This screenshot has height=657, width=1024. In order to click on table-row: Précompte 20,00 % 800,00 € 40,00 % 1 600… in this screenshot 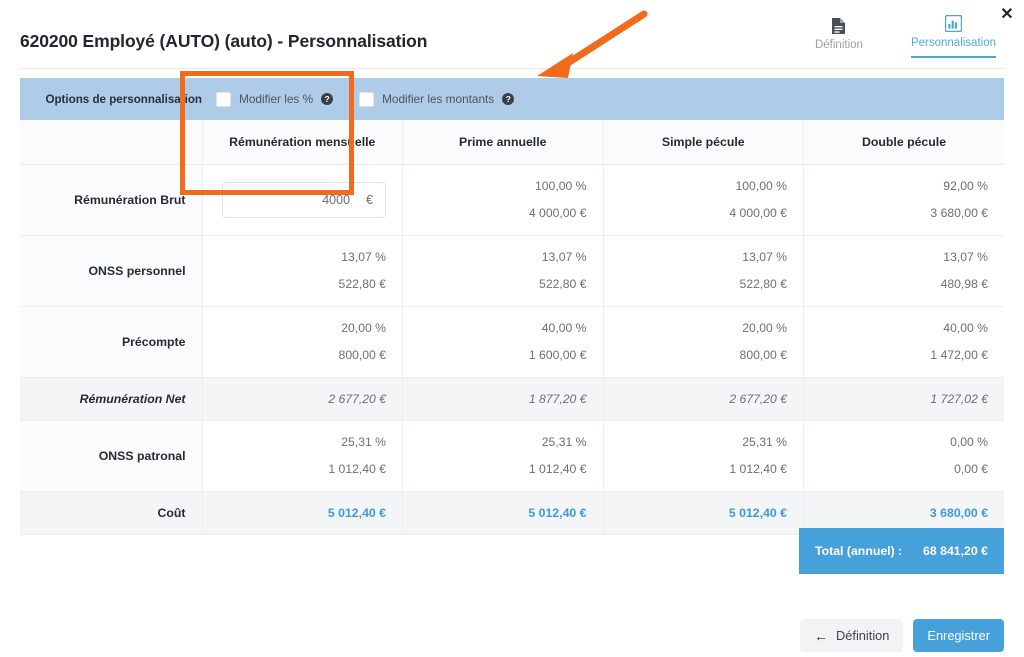, I will do `click(512, 342)`.